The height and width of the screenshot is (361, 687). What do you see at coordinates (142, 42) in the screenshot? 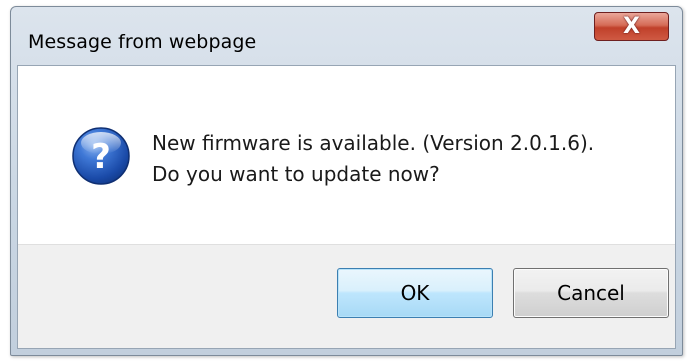
I see `dialog-title: Message from webpage` at bounding box center [142, 42].